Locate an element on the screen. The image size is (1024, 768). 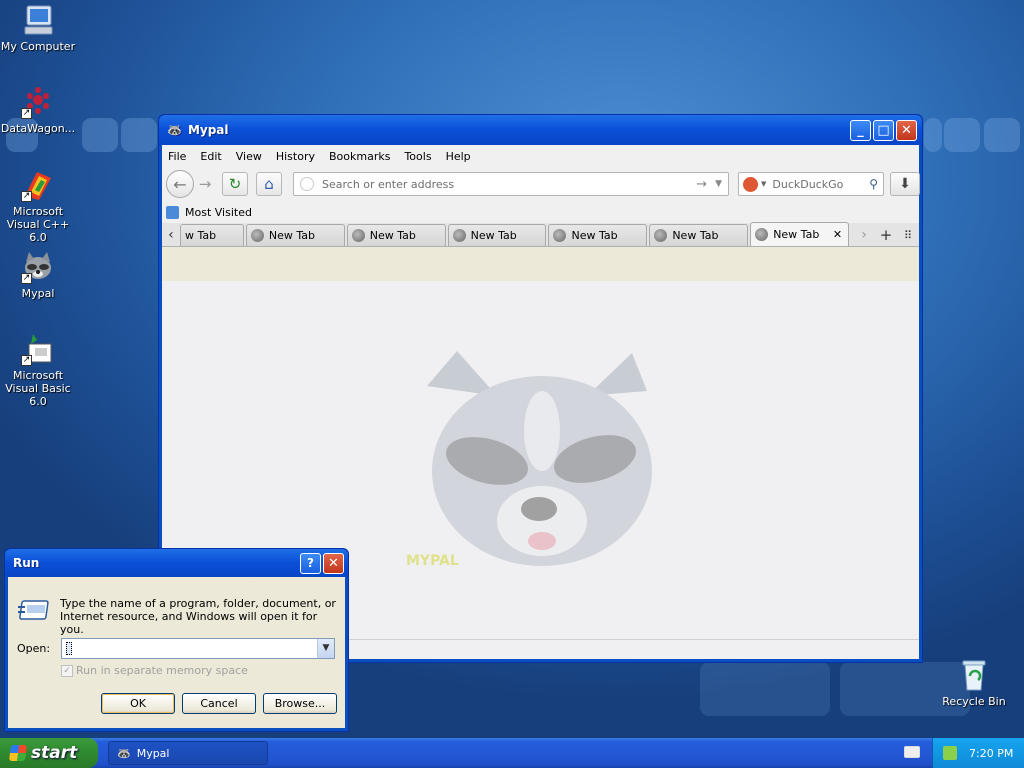
menu-tools: Tools is located at coordinates (421, 156).